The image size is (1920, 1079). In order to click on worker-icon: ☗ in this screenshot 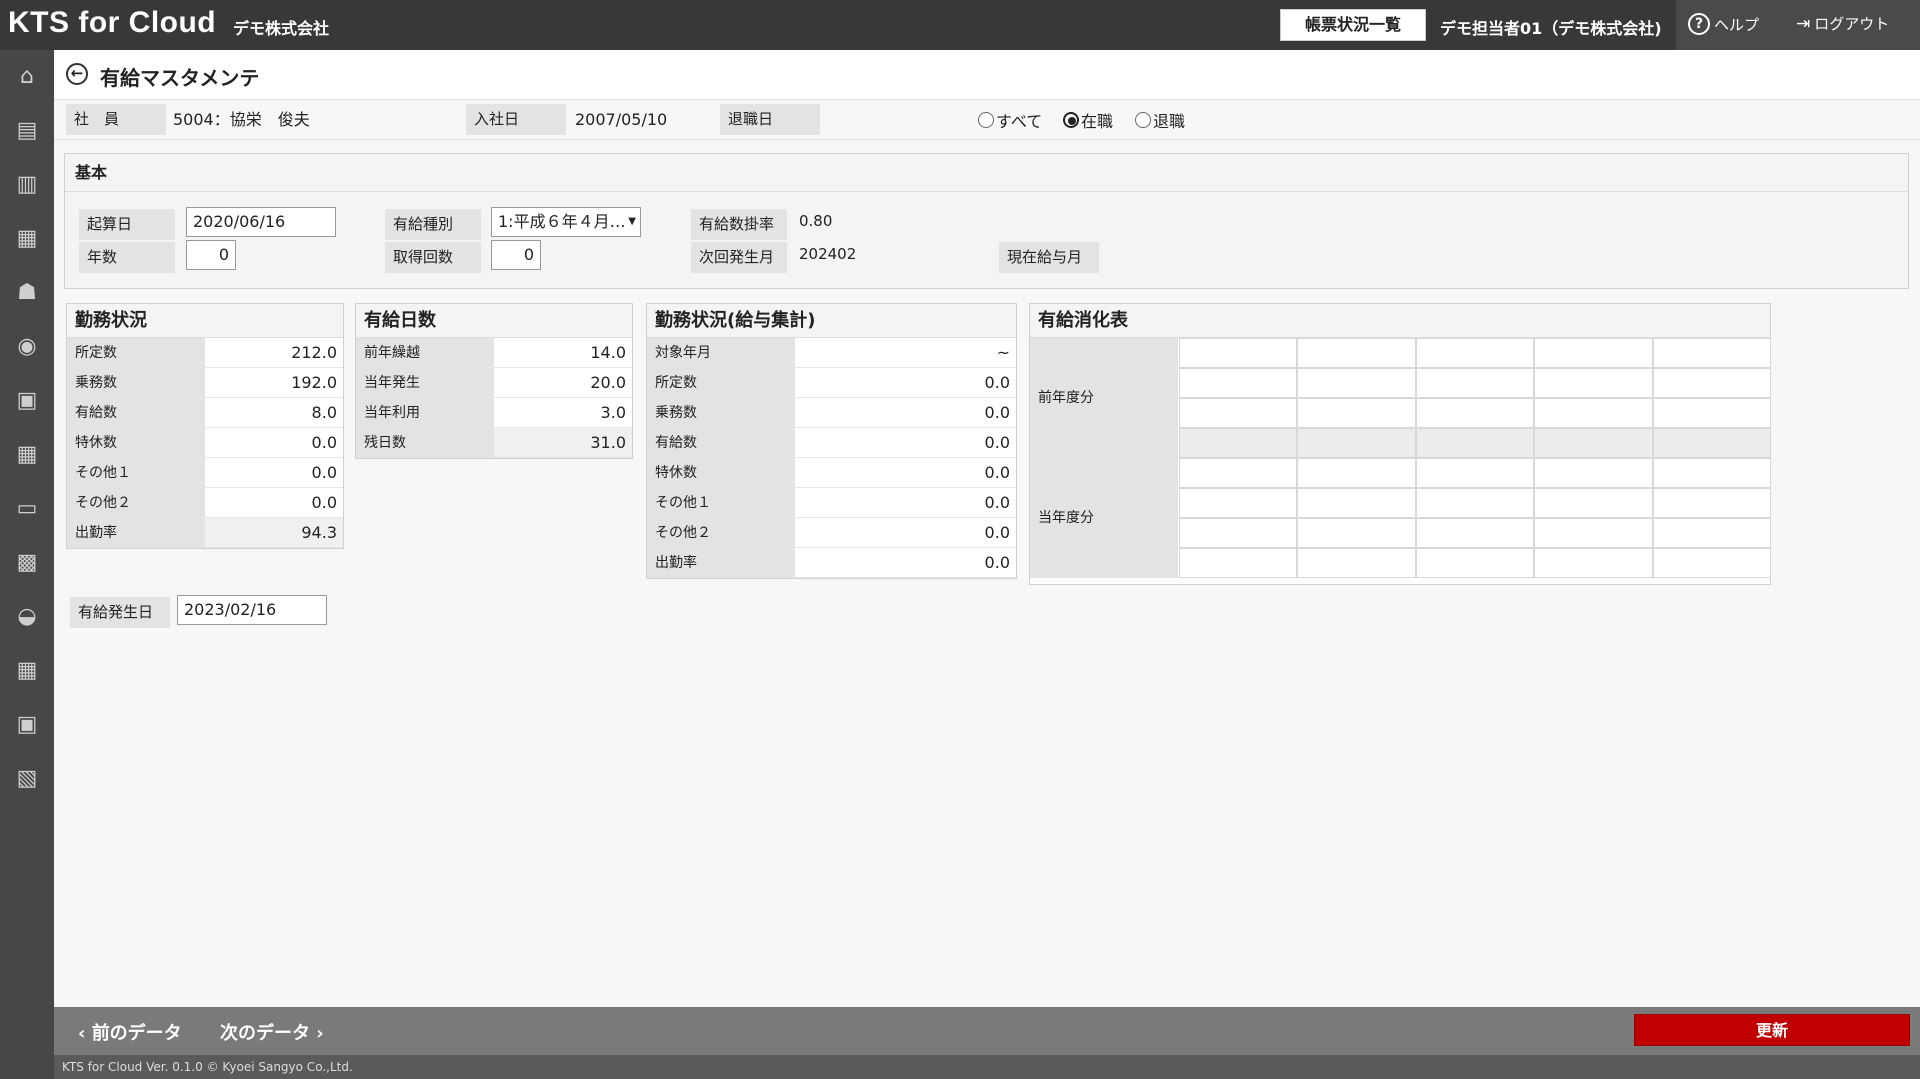, I will do `click(27, 293)`.